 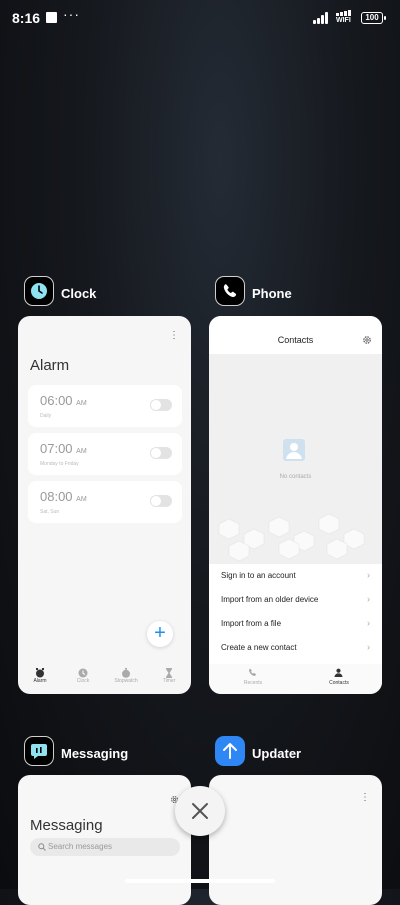 I want to click on create-contact-option: Create a new contact, so click(x=296, y=647).